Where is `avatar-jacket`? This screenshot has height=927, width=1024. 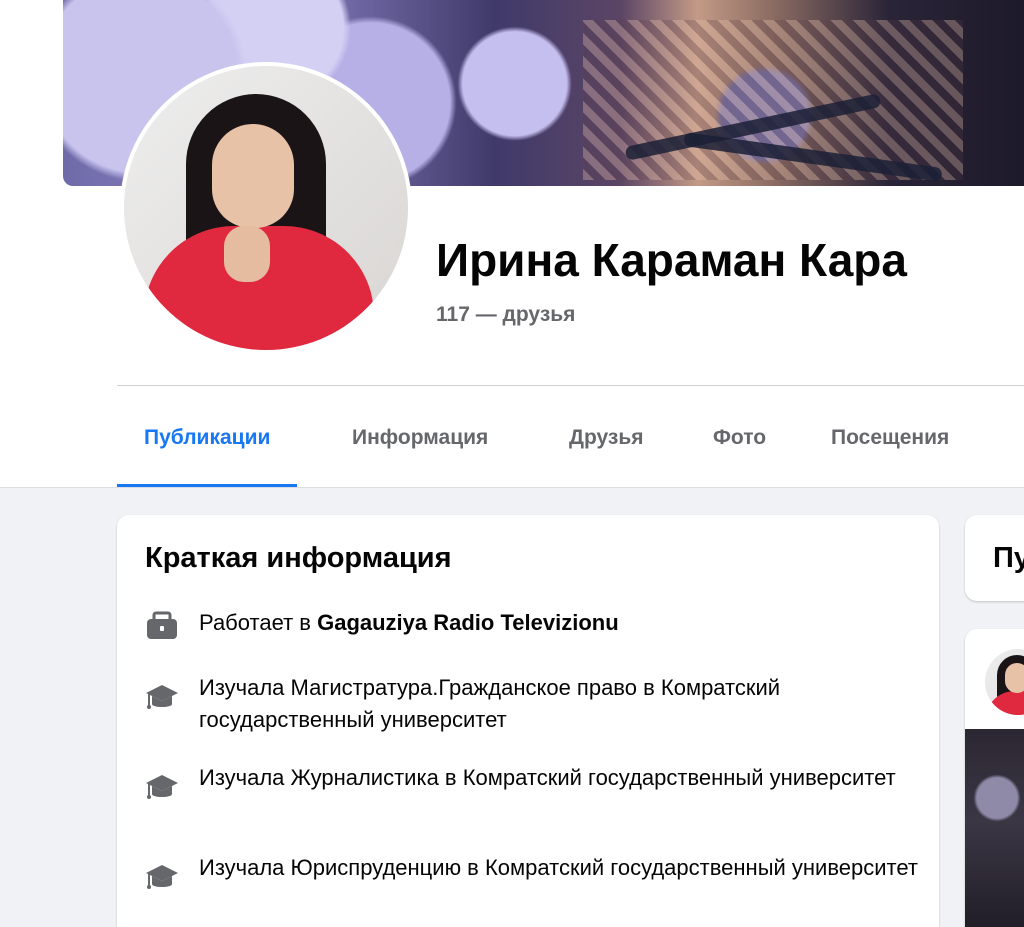
avatar-jacket is located at coordinates (1004, 703).